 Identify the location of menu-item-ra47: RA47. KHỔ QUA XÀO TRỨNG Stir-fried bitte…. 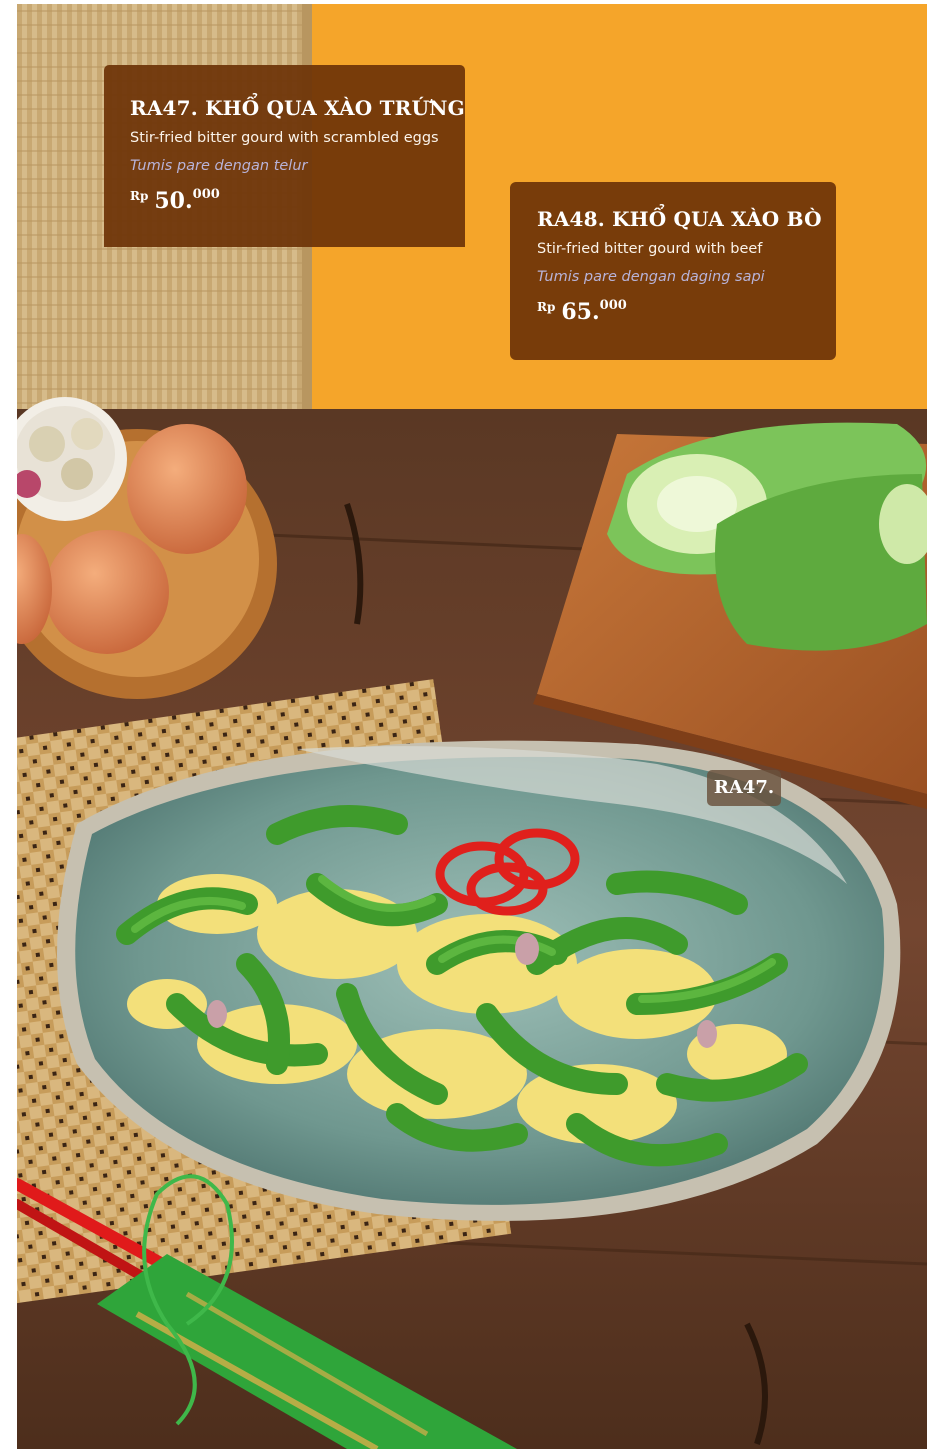
(284, 156).